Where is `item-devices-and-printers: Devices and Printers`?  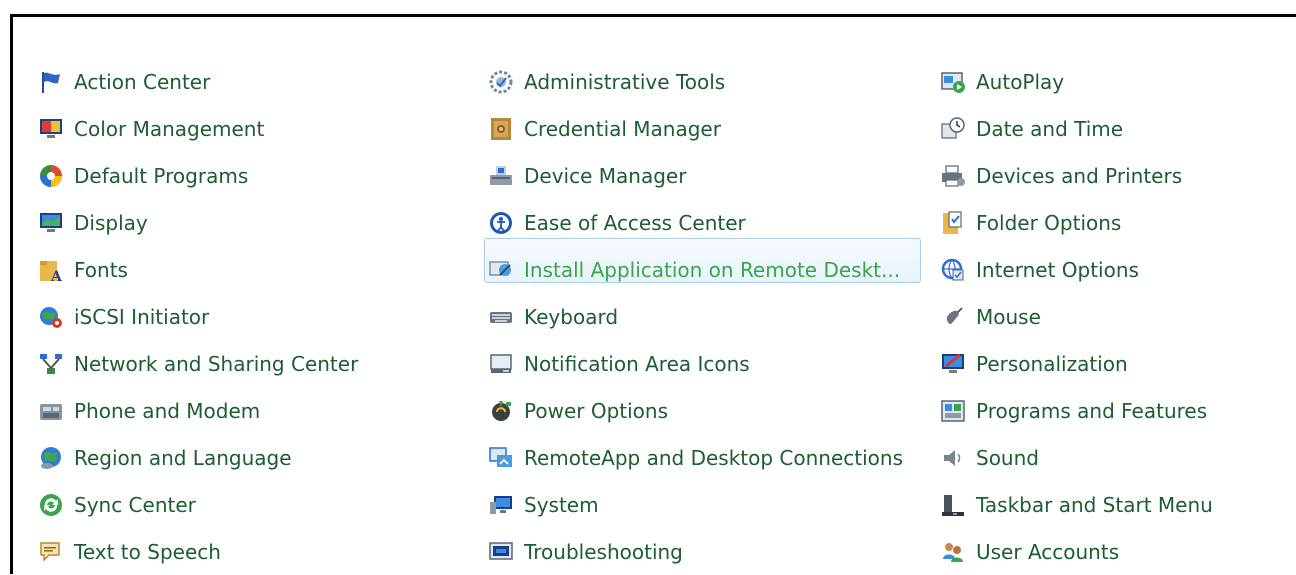 item-devices-and-printers: Devices and Printers is located at coordinates (1075, 175).